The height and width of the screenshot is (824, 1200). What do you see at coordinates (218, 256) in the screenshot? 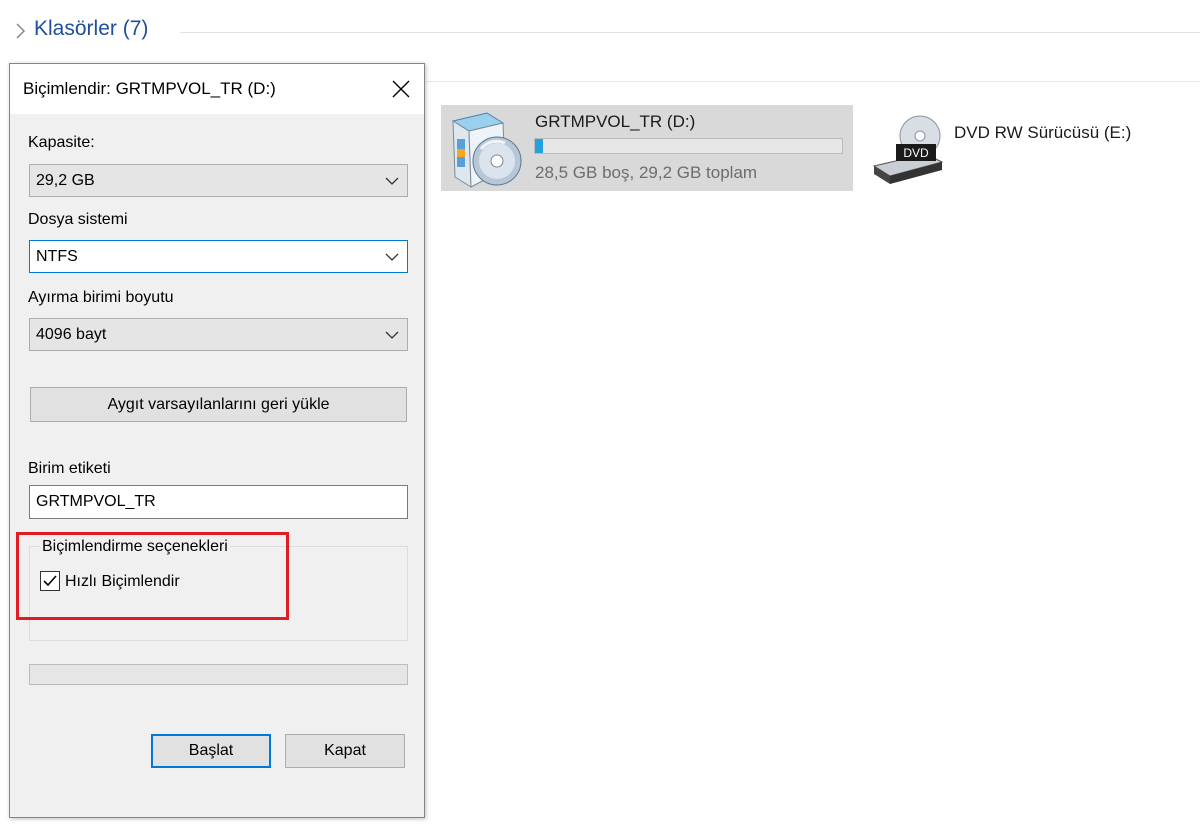
I see `filesystem-dropdown: NTFS` at bounding box center [218, 256].